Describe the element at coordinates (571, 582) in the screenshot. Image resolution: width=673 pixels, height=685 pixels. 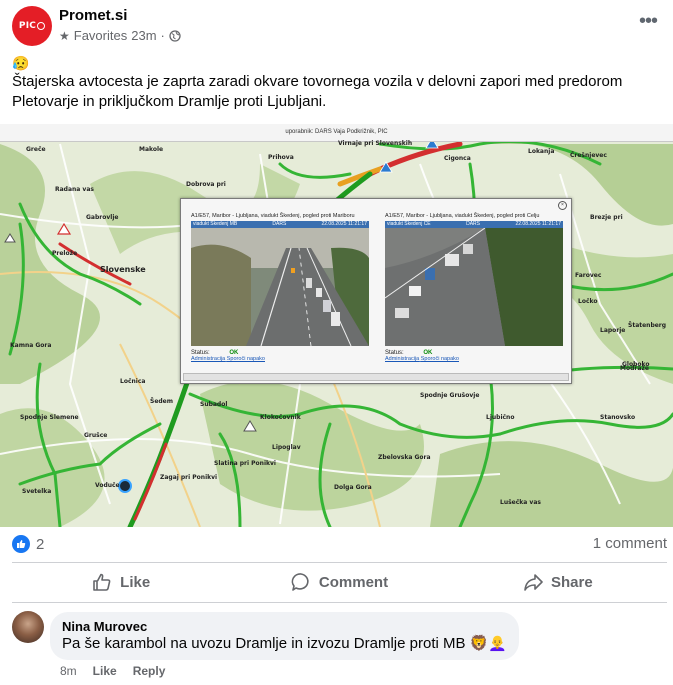
I see `share-label: Share` at that location.